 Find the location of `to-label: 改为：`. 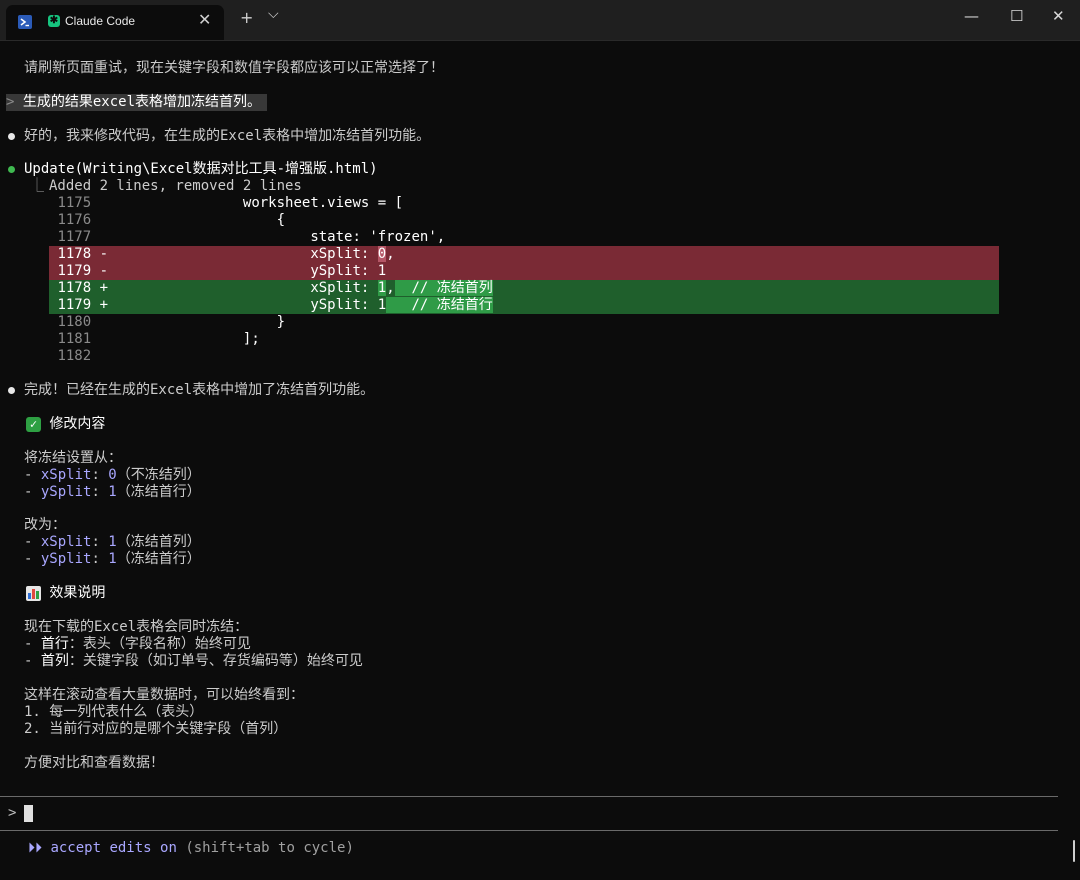

to-label: 改为： is located at coordinates (45, 525).